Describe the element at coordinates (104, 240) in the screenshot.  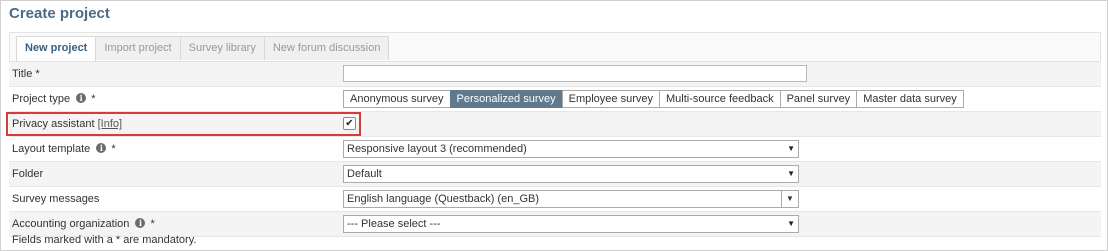
I see `mandatory-note: Fields marked with a * are mandatory.` at that location.